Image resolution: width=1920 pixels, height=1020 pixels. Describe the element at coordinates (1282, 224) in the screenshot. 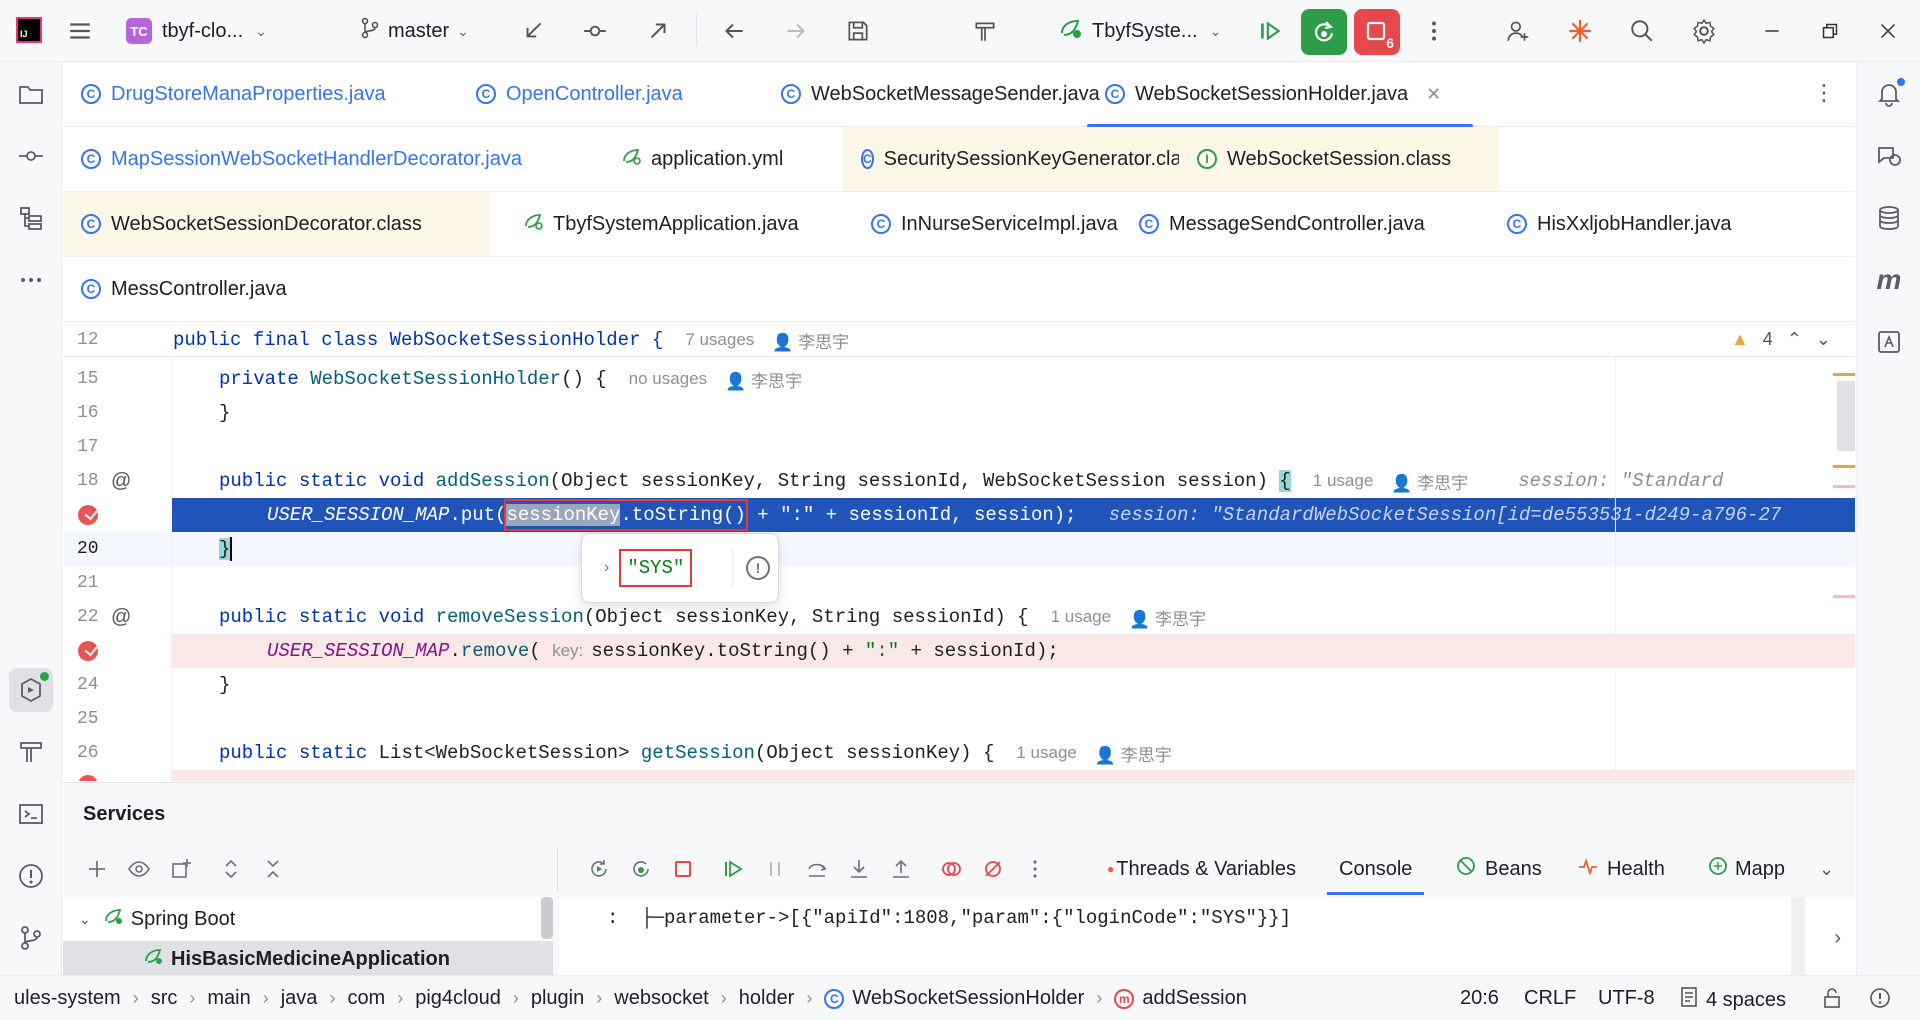

I see `tab-message-send-controller: C MessageSendController.java` at that location.